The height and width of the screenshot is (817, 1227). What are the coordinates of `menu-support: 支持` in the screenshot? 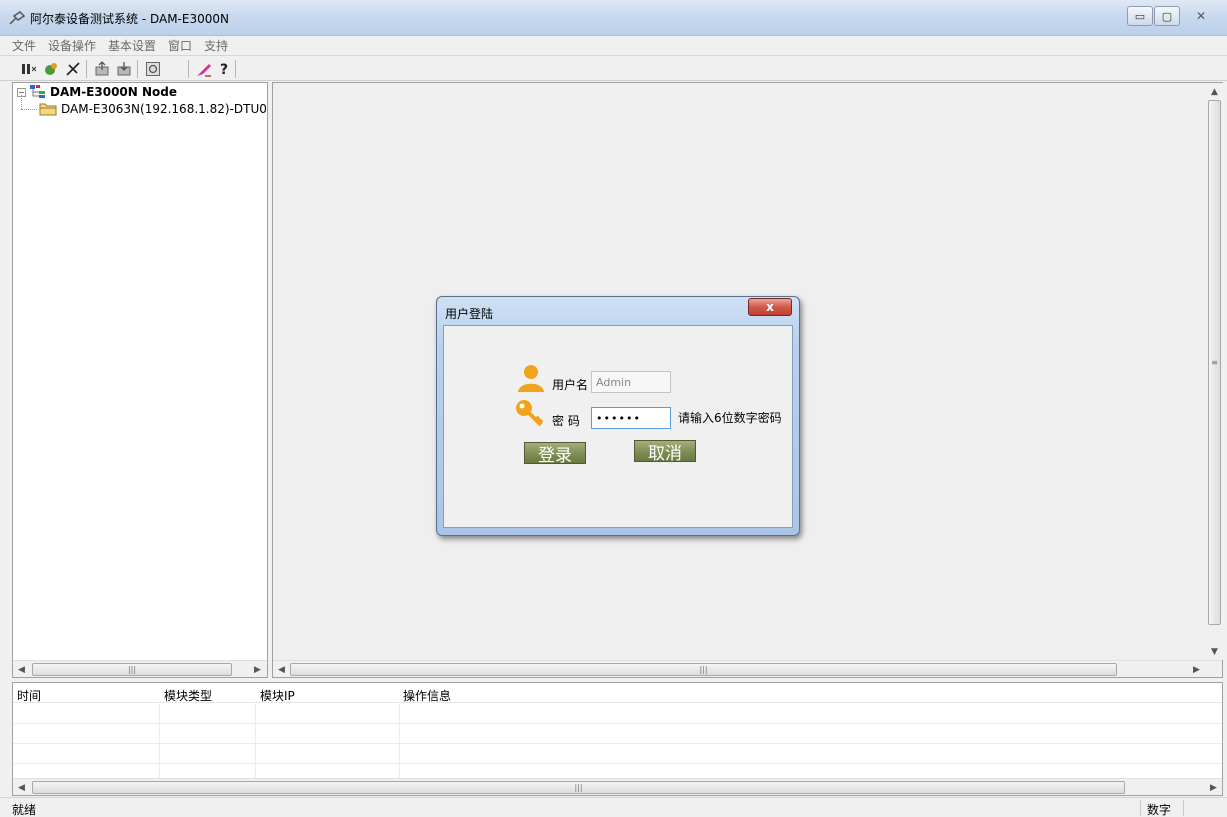 It's located at (216, 45).